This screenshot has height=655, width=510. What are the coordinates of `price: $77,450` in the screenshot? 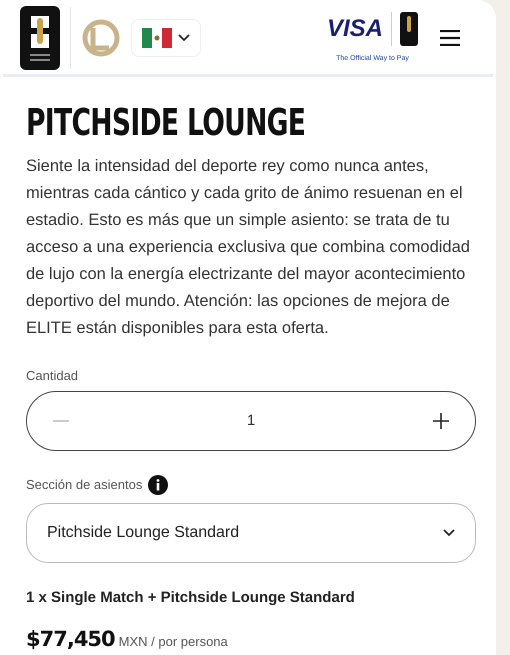 It's located at (70, 639).